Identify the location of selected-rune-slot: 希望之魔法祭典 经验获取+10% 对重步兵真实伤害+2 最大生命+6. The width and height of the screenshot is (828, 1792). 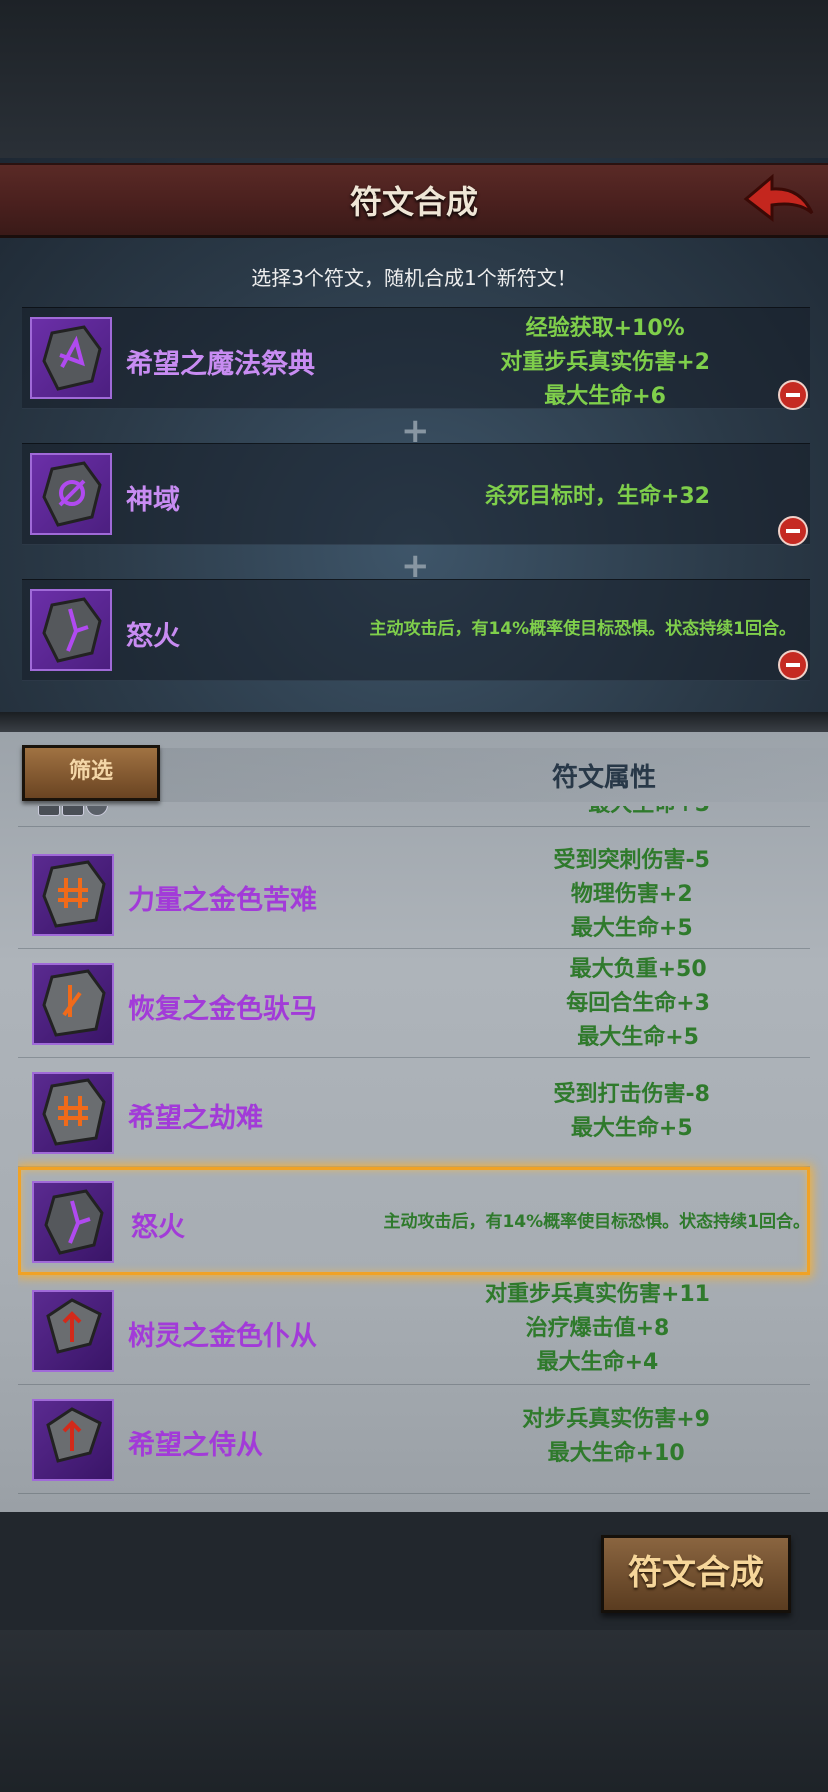
(416, 358).